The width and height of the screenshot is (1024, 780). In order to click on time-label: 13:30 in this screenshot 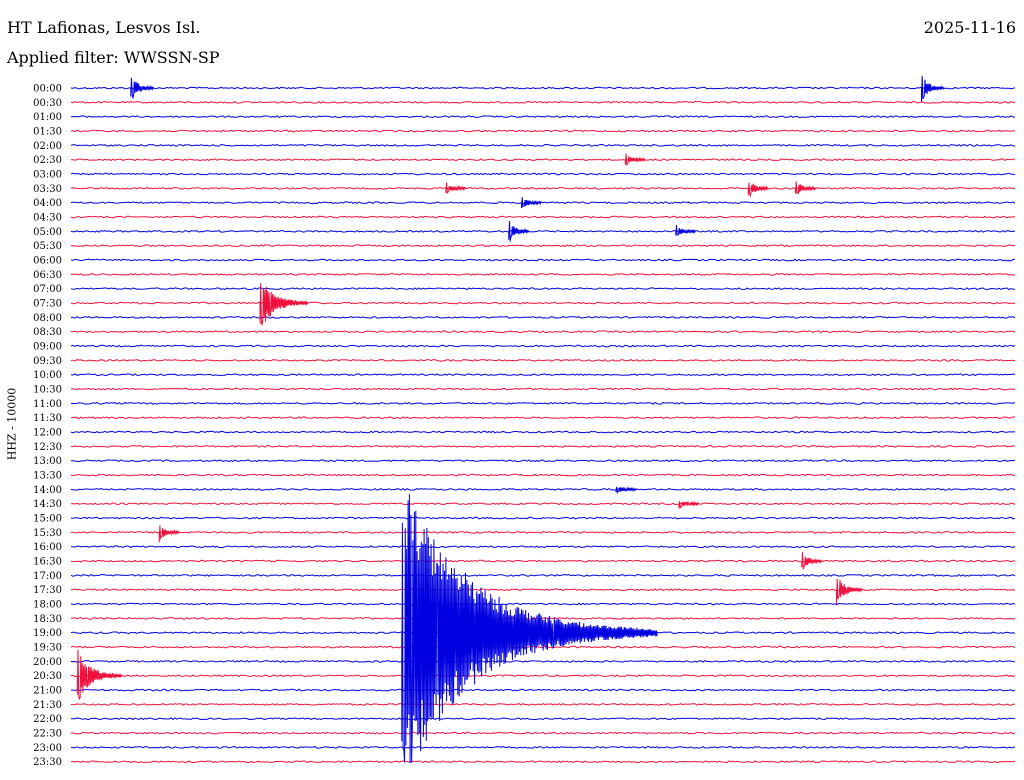, I will do `click(47, 476)`.